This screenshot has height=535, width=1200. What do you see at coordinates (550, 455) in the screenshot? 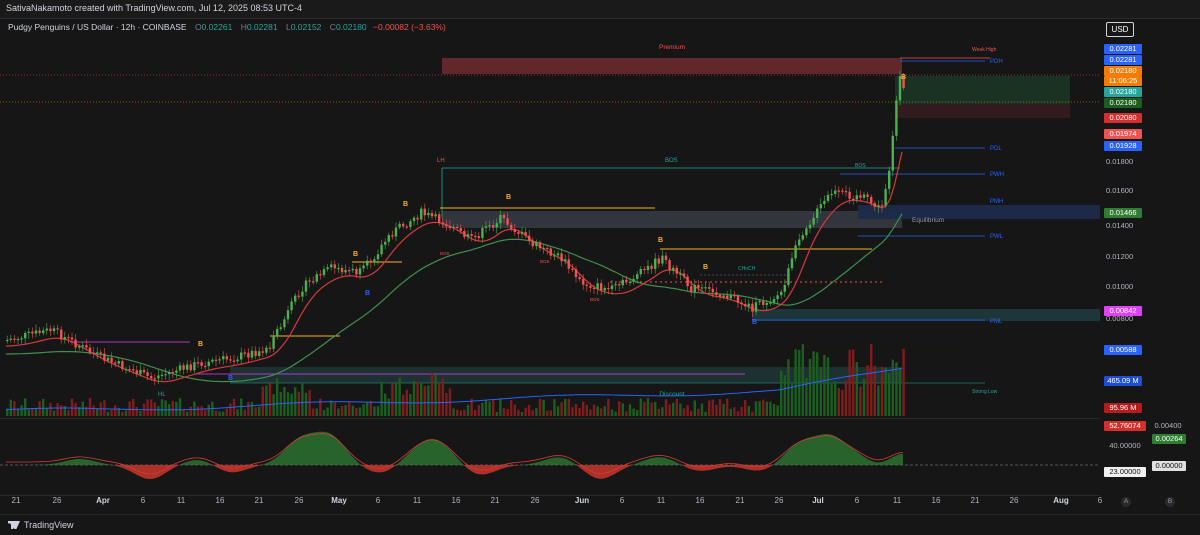
I see `oscillator-pane` at bounding box center [550, 455].